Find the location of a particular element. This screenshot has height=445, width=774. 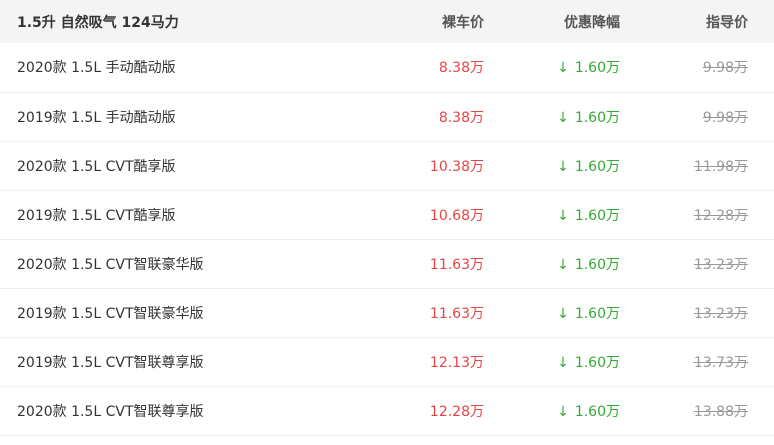

table-row: 2020款 1.5L 手动酷动版 8.38万 ↓ 1.60万 9.98万 is located at coordinates (387, 67).